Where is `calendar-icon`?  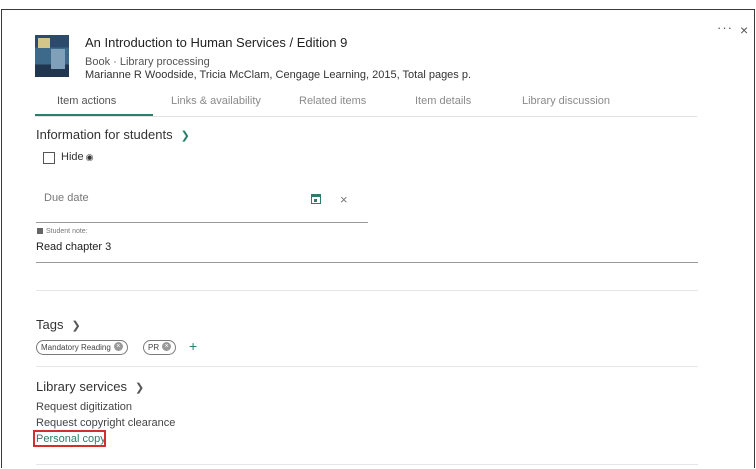 calendar-icon is located at coordinates (316, 199).